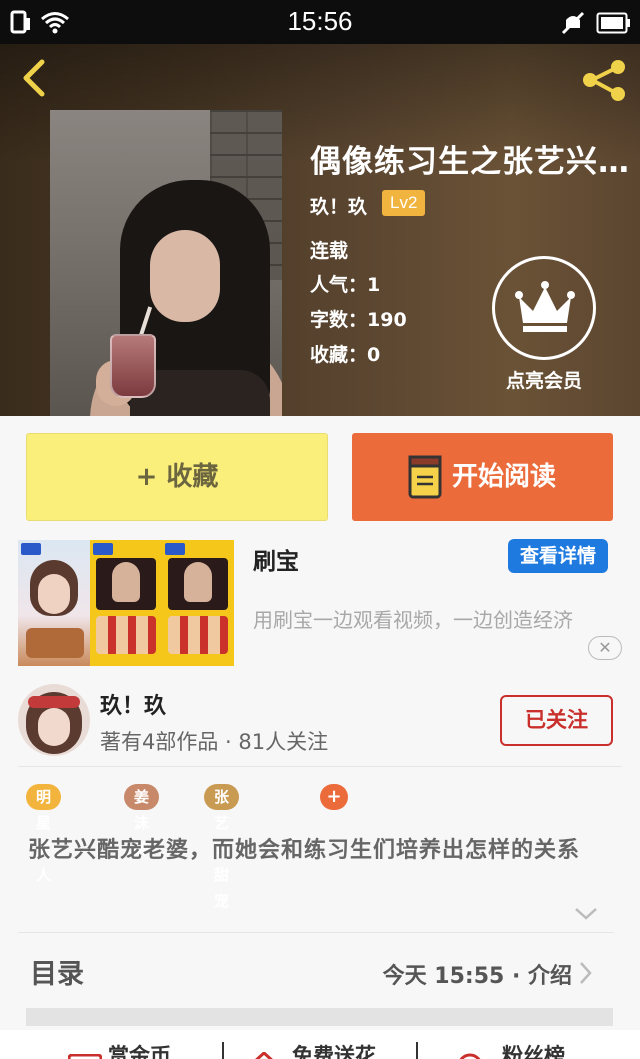 The height and width of the screenshot is (1059, 640). What do you see at coordinates (320, 972) in the screenshot?
I see `toc-row: 目录 今天 15:55 · 介绍` at bounding box center [320, 972].